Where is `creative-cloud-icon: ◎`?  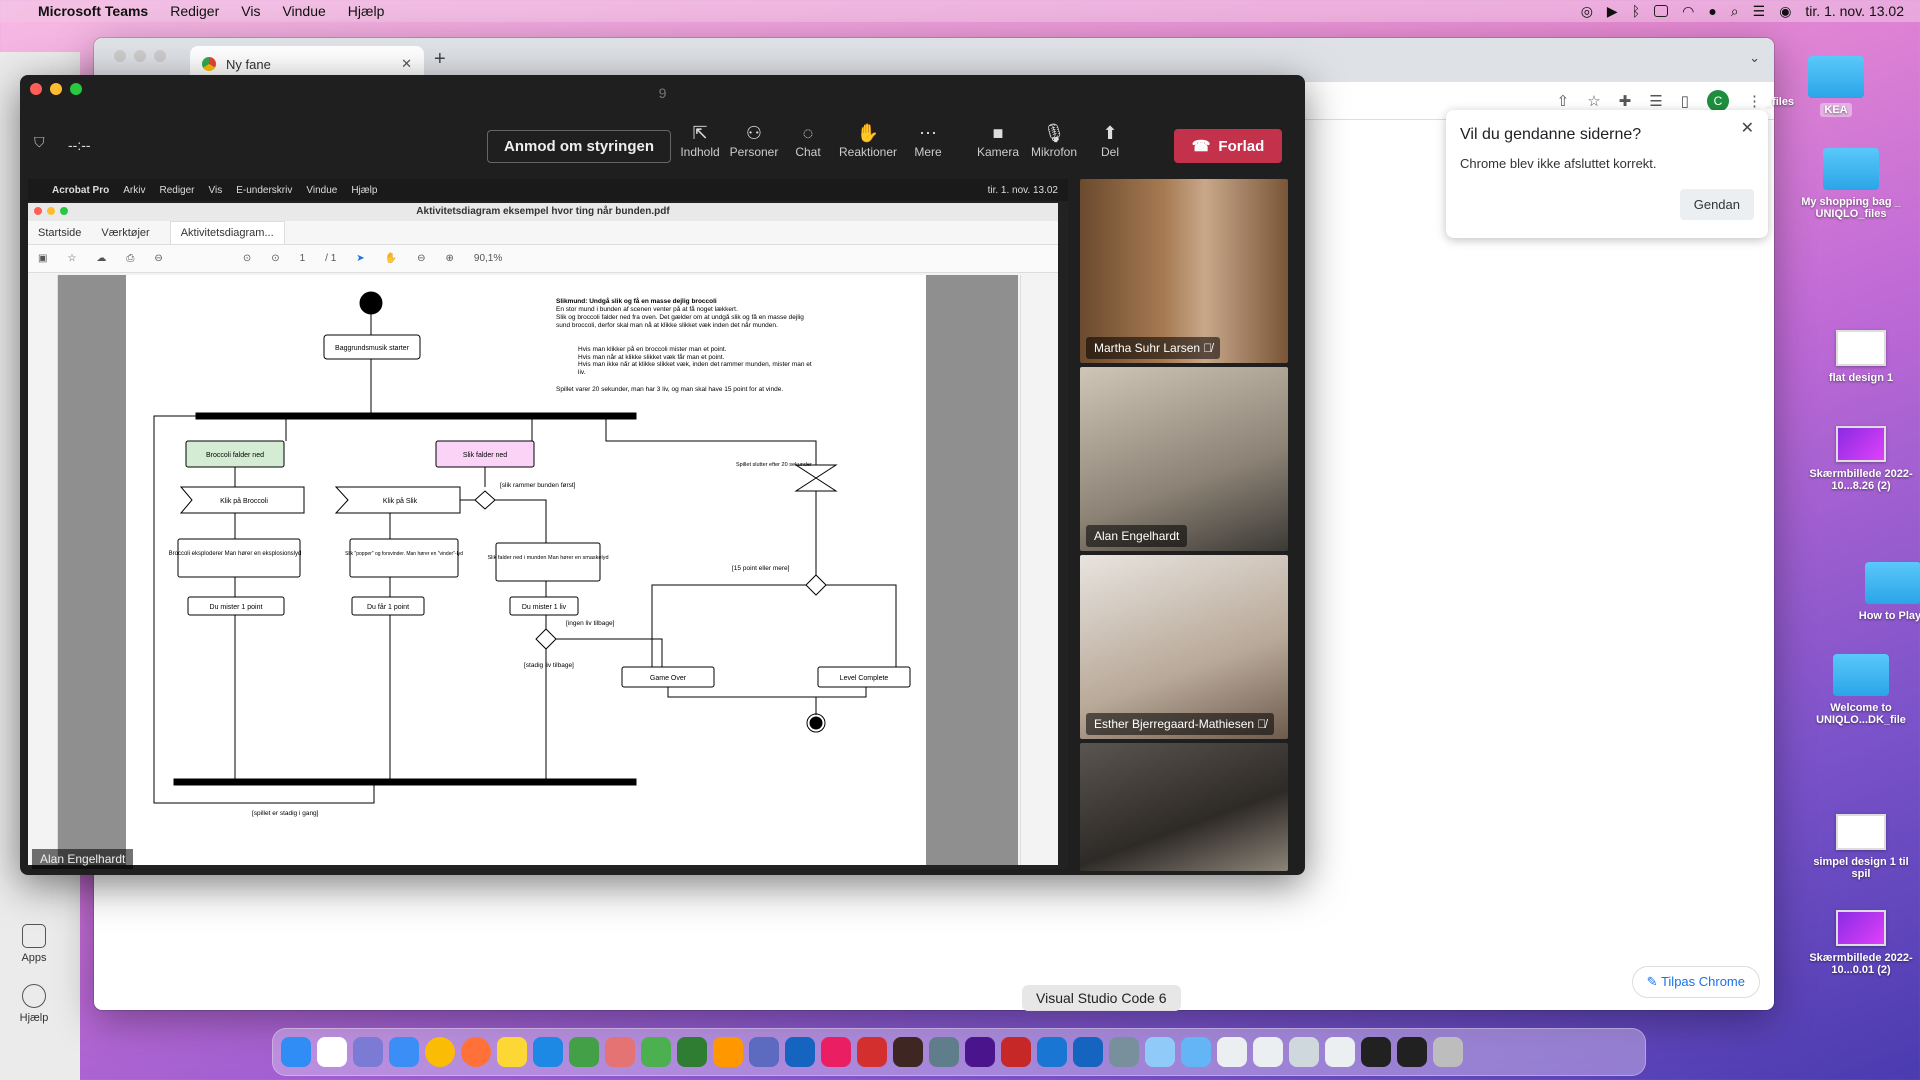
creative-cloud-icon: ◎ is located at coordinates (1587, 11).